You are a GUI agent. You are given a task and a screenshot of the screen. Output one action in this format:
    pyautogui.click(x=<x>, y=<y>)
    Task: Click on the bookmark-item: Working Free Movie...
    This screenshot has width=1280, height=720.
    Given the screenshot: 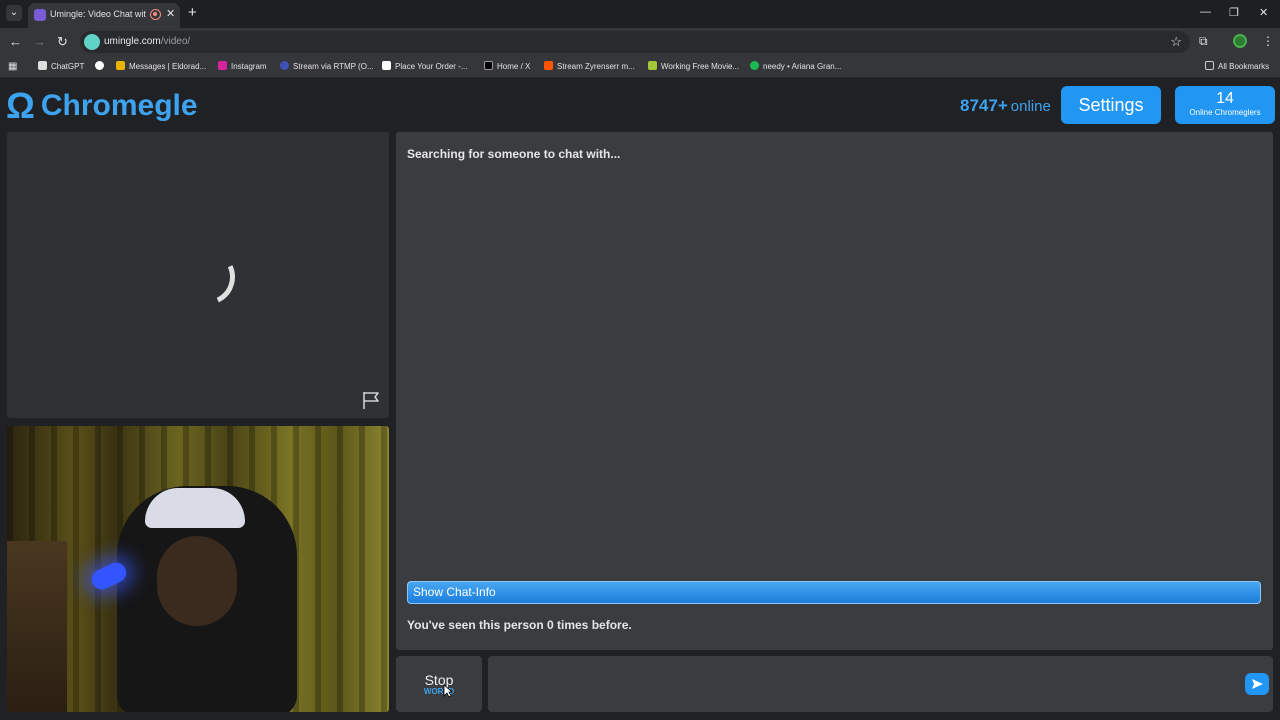 What is the action you would take?
    pyautogui.click(x=693, y=66)
    